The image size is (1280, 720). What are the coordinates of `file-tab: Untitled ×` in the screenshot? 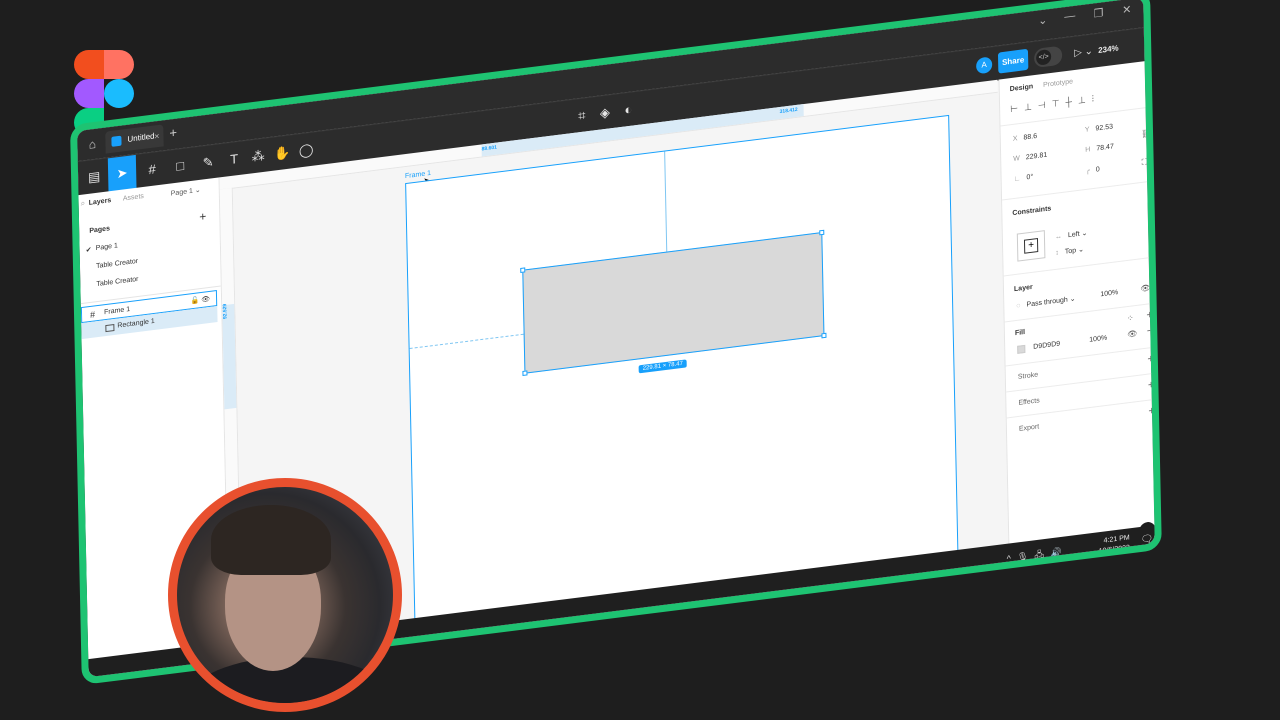 It's located at (134, 139).